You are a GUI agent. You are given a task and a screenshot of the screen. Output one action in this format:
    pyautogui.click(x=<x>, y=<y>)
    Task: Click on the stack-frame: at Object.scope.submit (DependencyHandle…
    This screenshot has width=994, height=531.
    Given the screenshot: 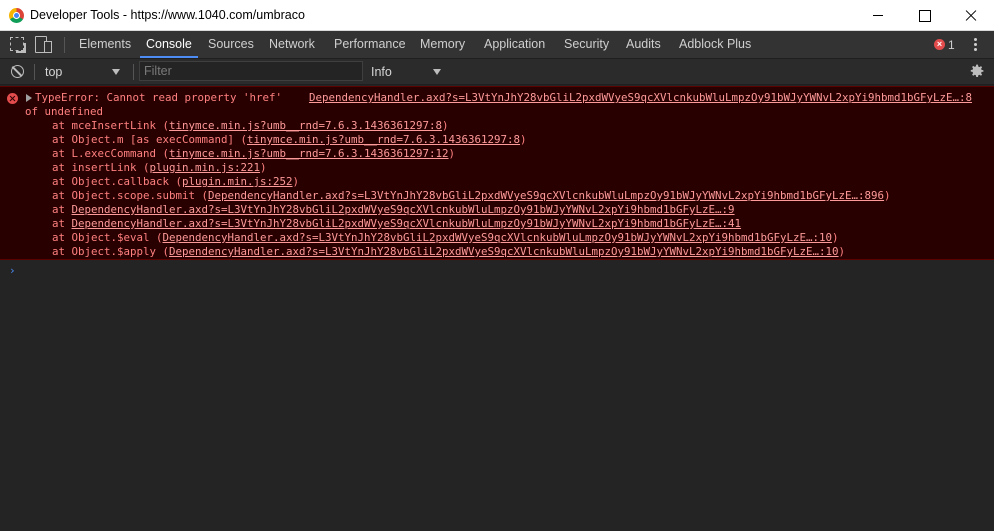 What is the action you would take?
    pyautogui.click(x=471, y=196)
    